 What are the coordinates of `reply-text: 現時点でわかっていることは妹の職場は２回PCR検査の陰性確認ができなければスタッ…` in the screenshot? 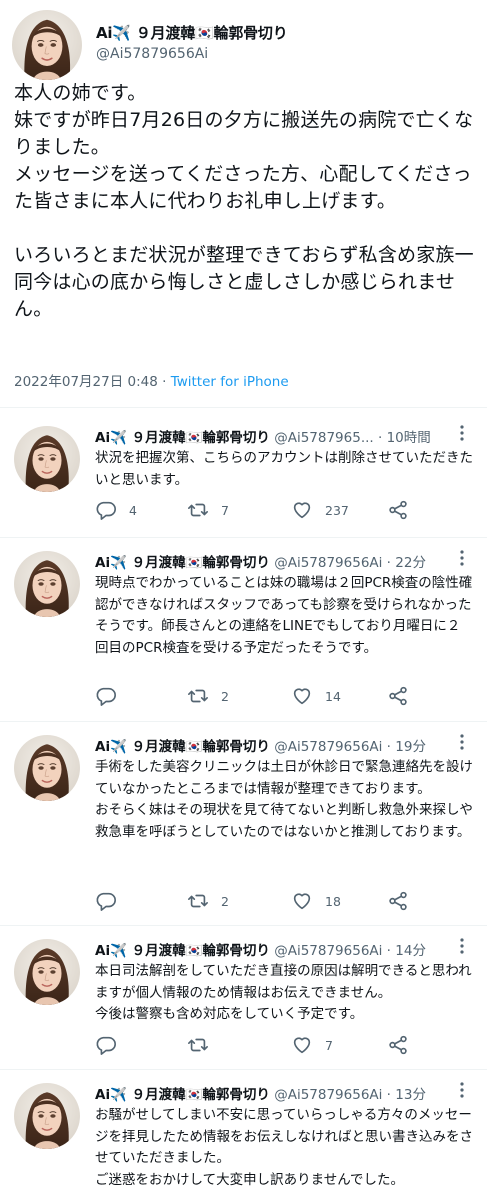 It's located at (284, 615).